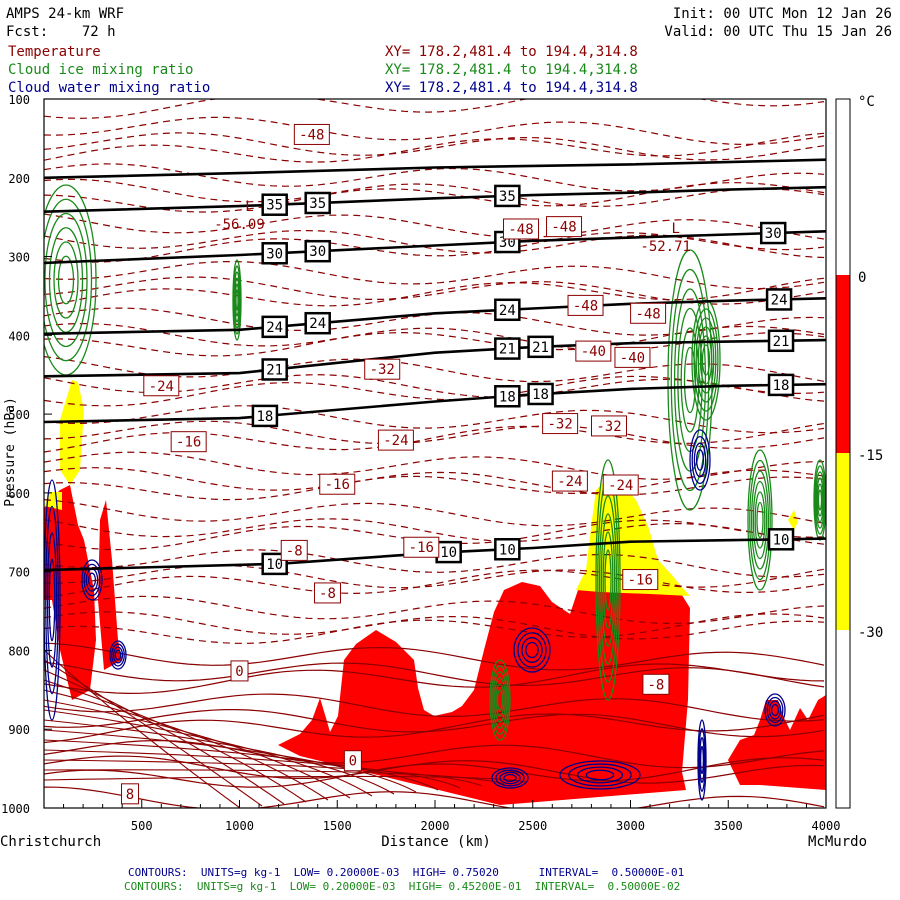 Image resolution: width=900 pixels, height=900 pixels. What do you see at coordinates (264, 417) in the screenshot?
I see `theta-label-1-0: 18` at bounding box center [264, 417].